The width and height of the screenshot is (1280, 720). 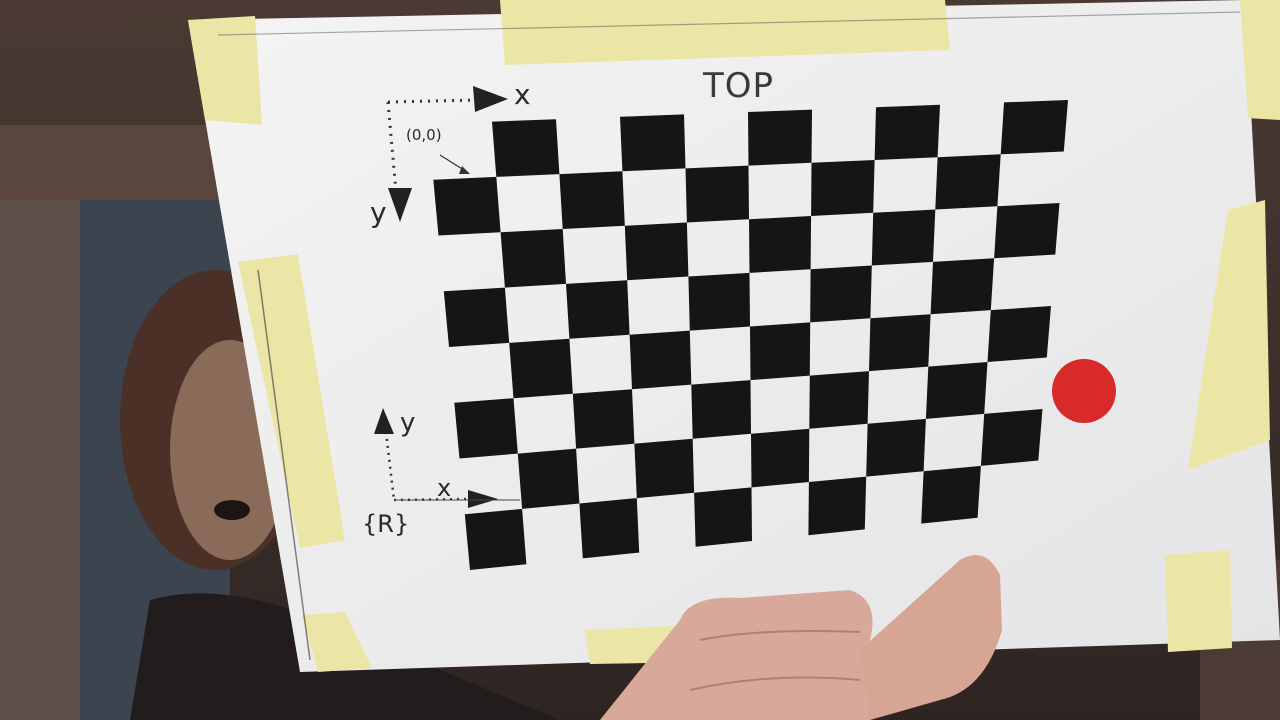 I want to click on red-marker-dot, so click(x=1084, y=391).